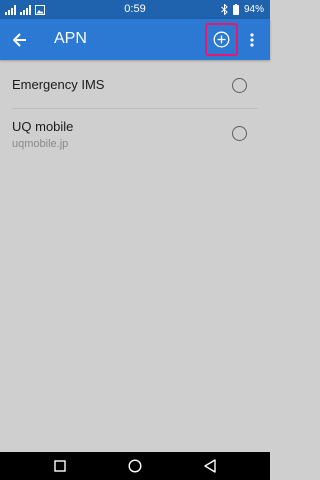  I want to click on apn-name: UQ mobile, so click(43, 126).